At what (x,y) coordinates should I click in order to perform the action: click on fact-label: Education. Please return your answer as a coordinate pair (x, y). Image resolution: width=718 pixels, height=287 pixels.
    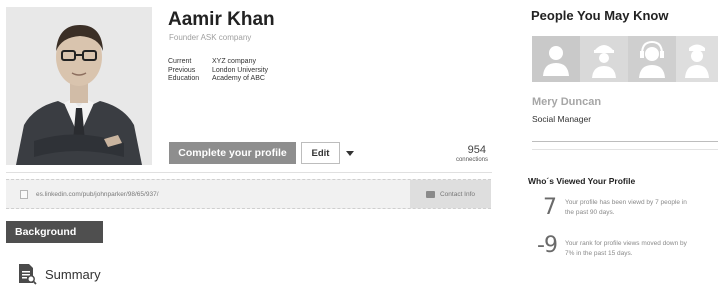
    Looking at the image, I should click on (184, 78).